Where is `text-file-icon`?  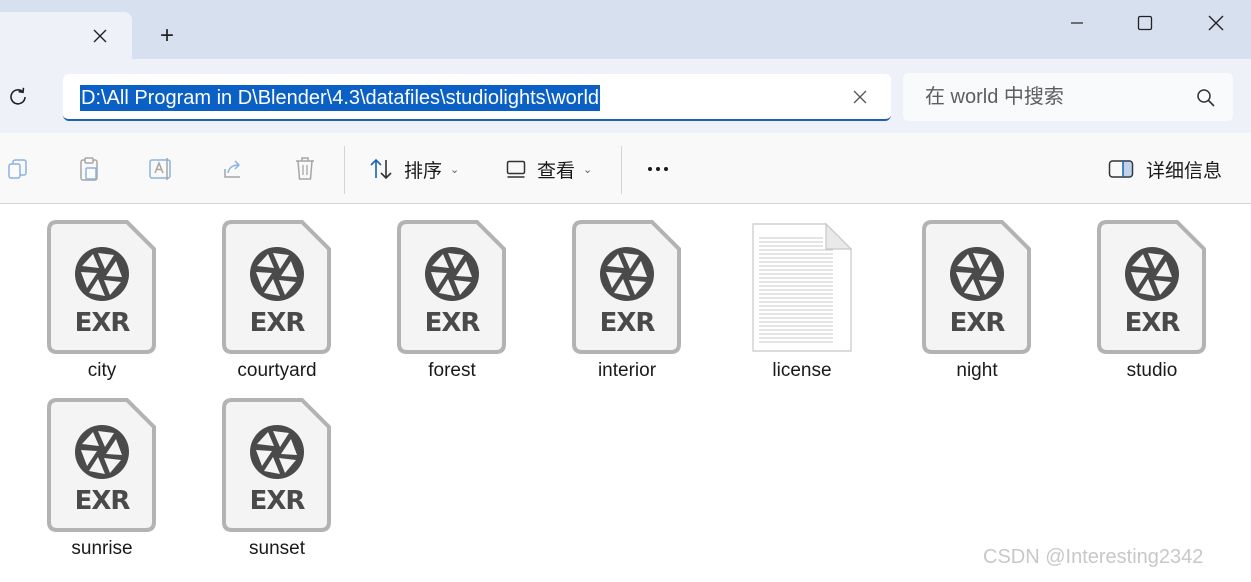 text-file-icon is located at coordinates (802, 288).